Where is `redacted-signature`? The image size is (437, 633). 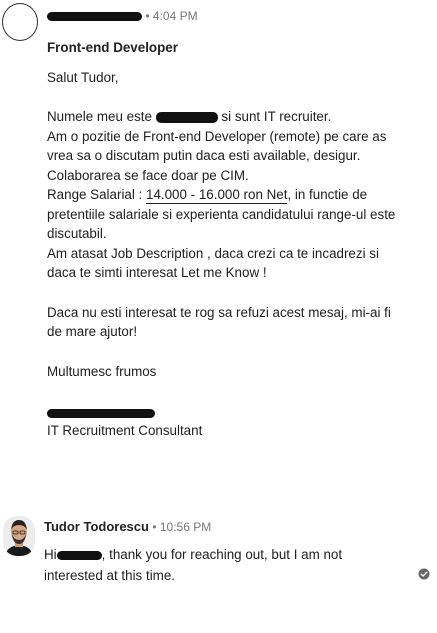
redacted-signature is located at coordinates (101, 414).